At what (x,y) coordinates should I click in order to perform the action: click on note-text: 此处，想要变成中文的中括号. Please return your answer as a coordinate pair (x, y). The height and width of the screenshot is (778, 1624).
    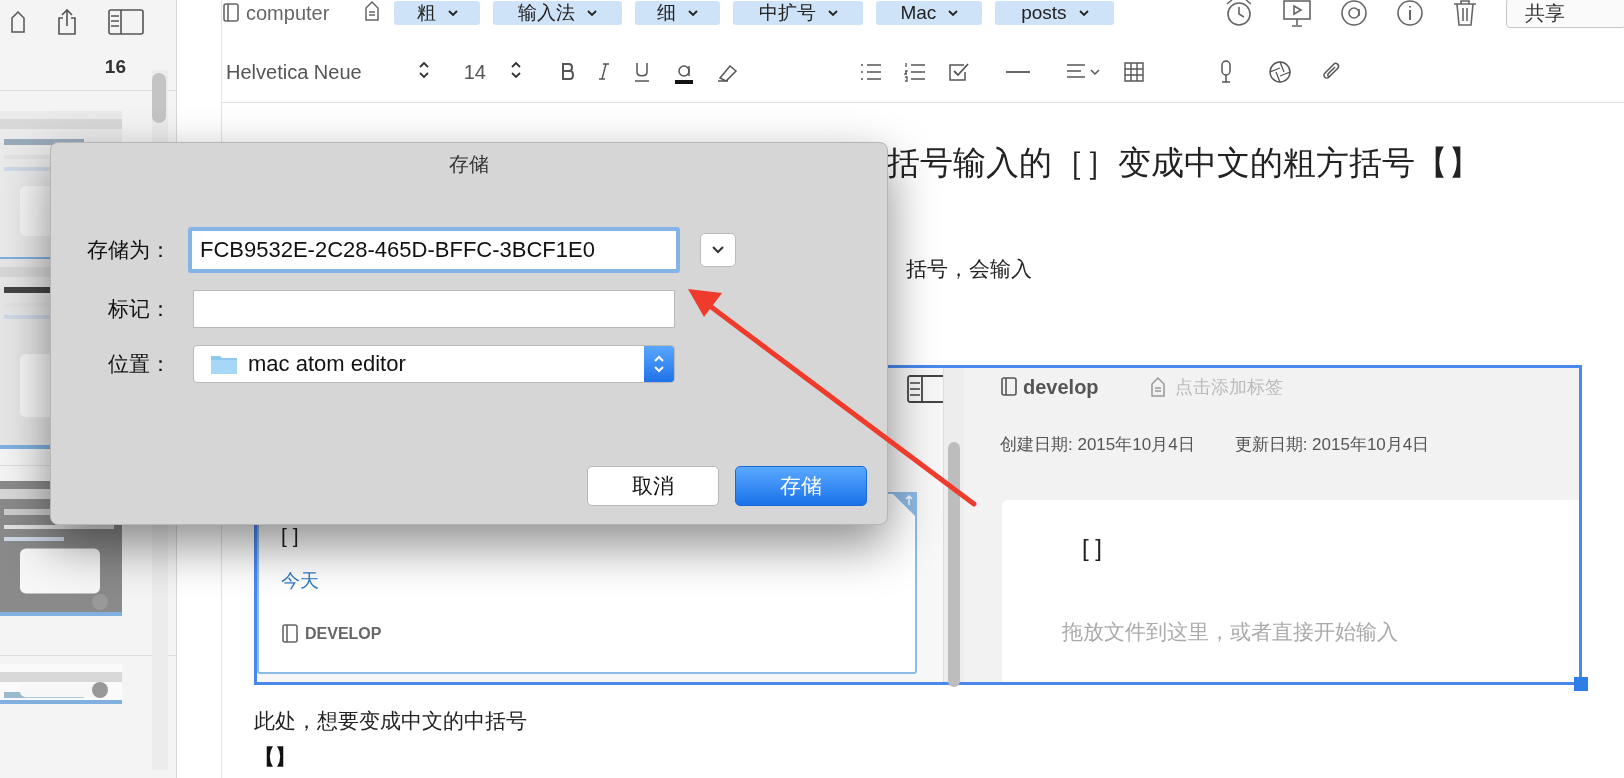
    Looking at the image, I should click on (391, 721).